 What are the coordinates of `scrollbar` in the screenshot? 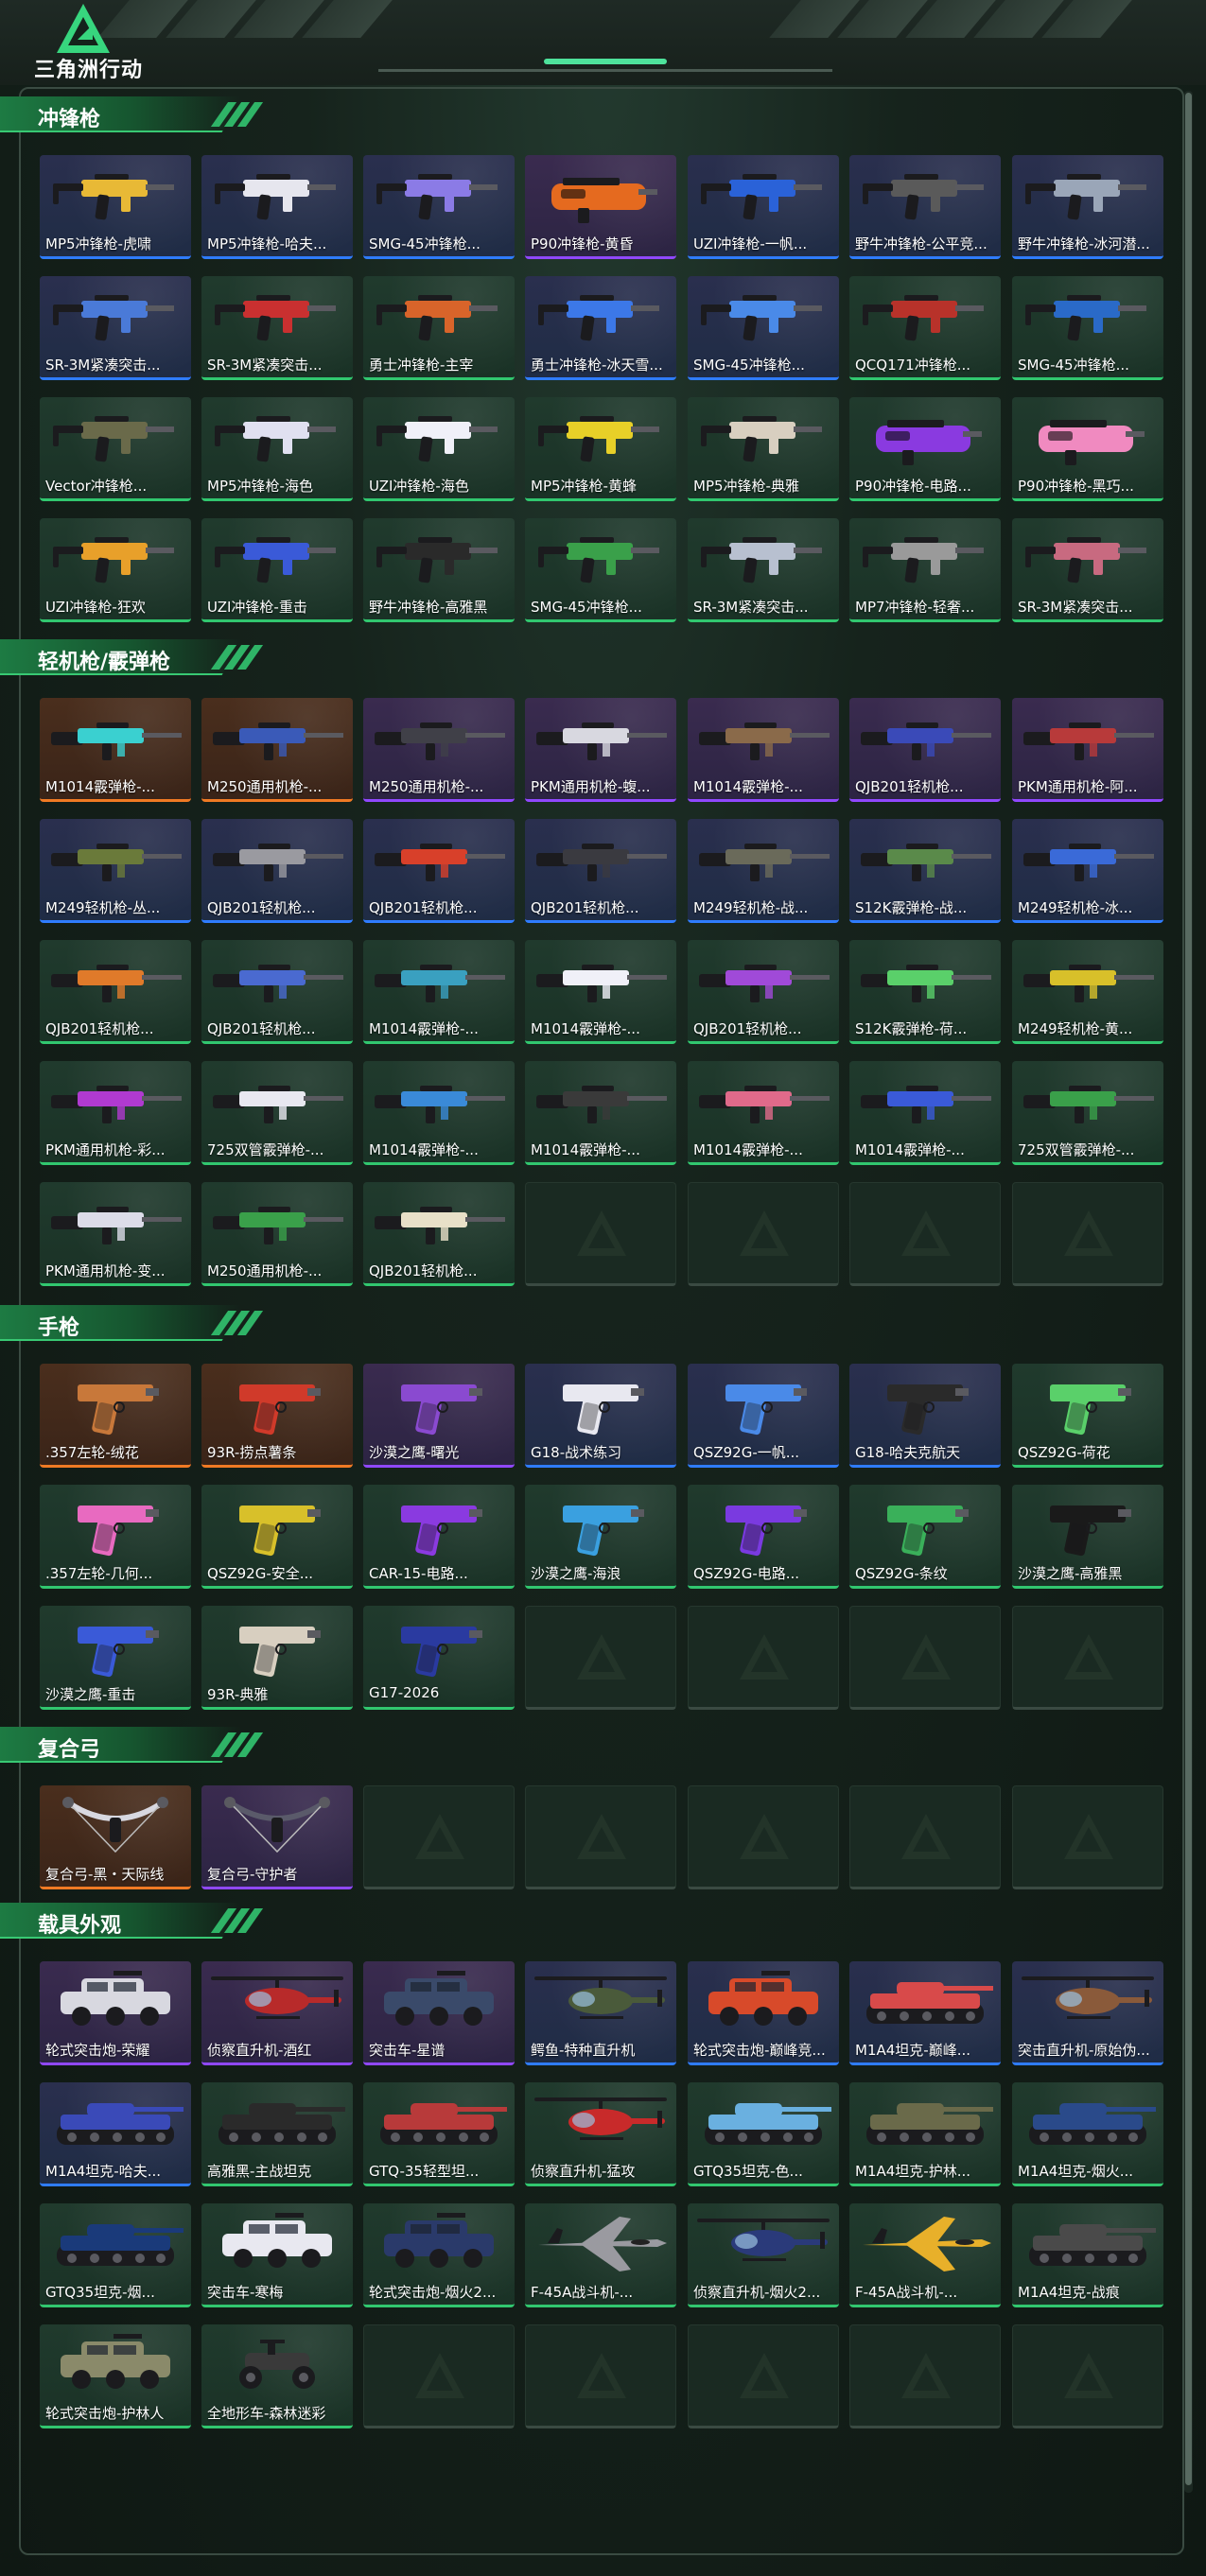 It's located at (1188, 1292).